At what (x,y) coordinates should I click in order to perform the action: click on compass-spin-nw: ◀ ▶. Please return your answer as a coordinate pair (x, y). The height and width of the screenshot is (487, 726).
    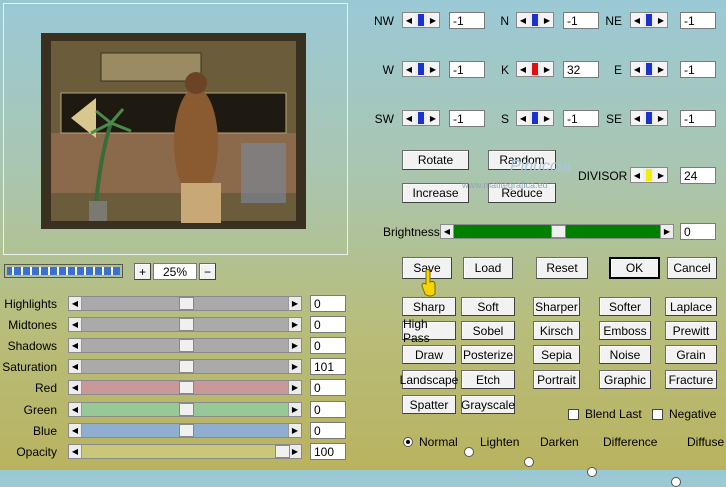
    Looking at the image, I should click on (421, 20).